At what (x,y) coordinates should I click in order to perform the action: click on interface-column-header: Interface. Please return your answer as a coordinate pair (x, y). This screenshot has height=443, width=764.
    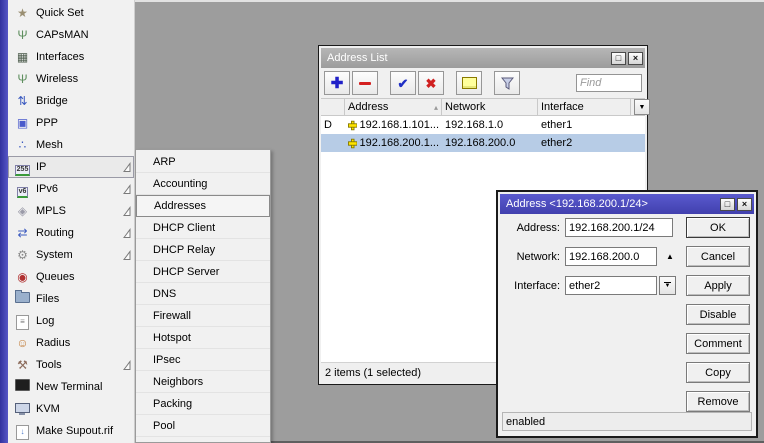
    Looking at the image, I should click on (584, 107).